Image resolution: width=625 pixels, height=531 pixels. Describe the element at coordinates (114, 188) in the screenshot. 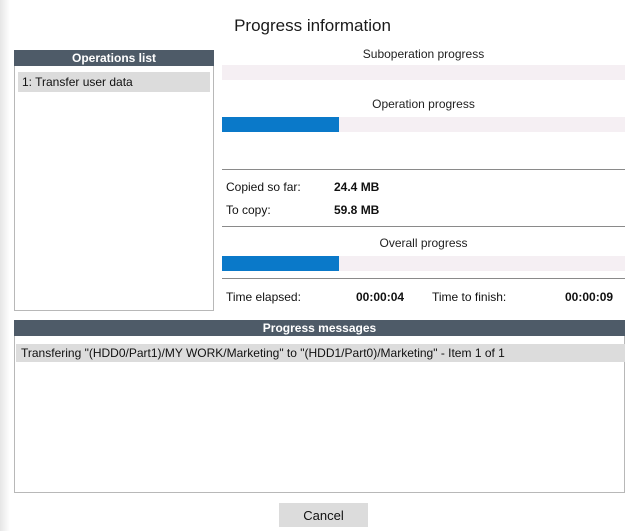

I see `operations-list` at that location.